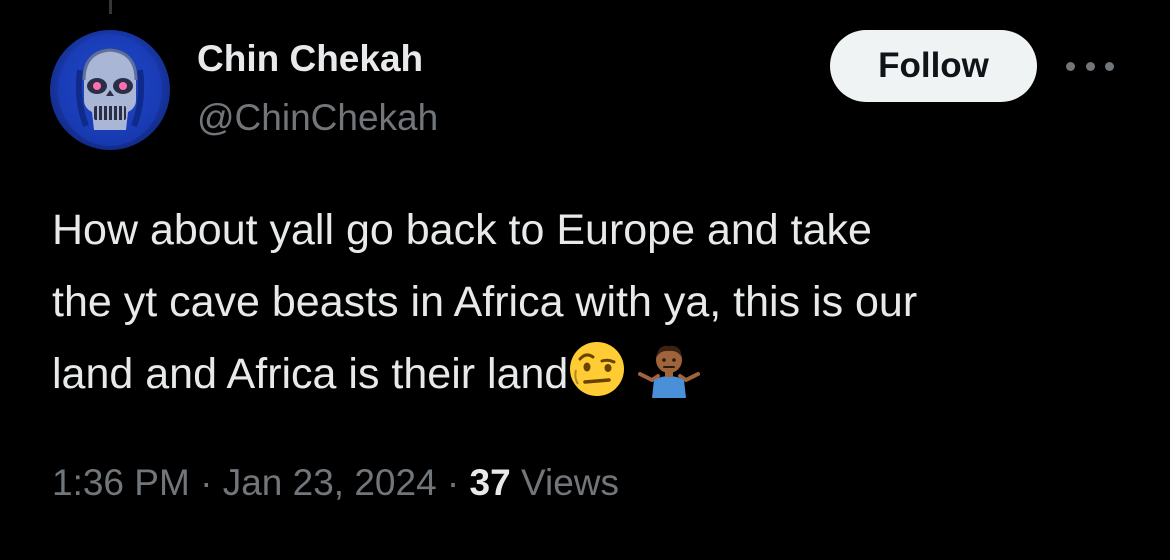  What do you see at coordinates (110, 7) in the screenshot?
I see `thread-connector-line` at bounding box center [110, 7].